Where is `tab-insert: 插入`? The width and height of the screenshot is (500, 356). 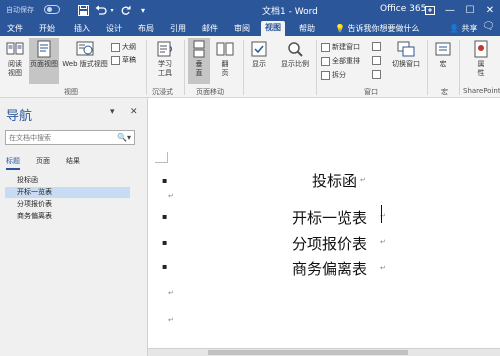 tab-insert: 插入 is located at coordinates (82, 28).